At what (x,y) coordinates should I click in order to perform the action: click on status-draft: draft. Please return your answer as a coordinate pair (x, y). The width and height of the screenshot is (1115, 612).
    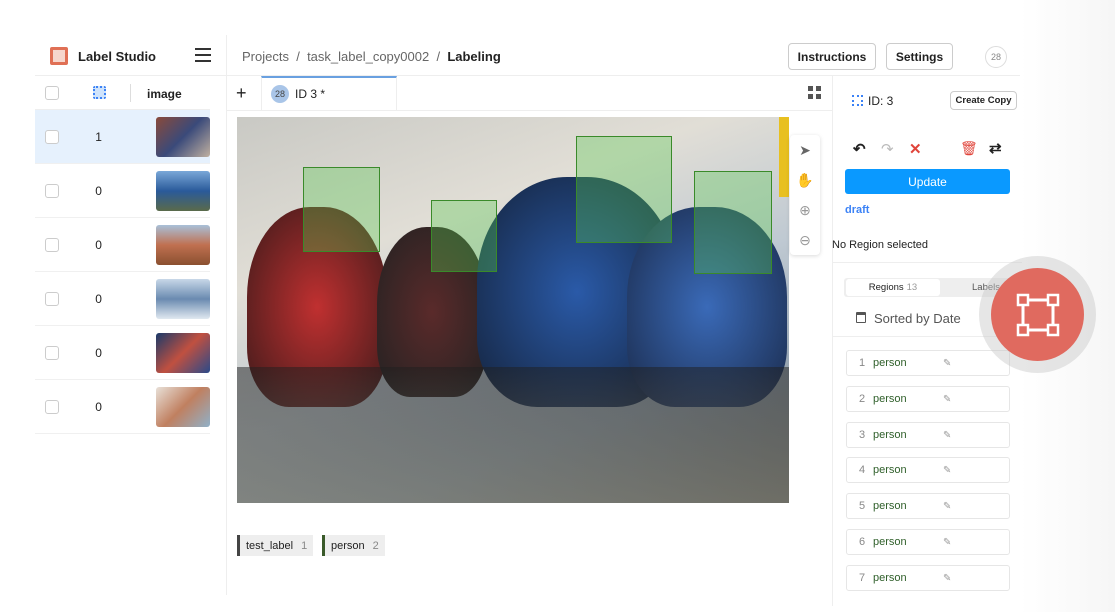
    Looking at the image, I should click on (857, 210).